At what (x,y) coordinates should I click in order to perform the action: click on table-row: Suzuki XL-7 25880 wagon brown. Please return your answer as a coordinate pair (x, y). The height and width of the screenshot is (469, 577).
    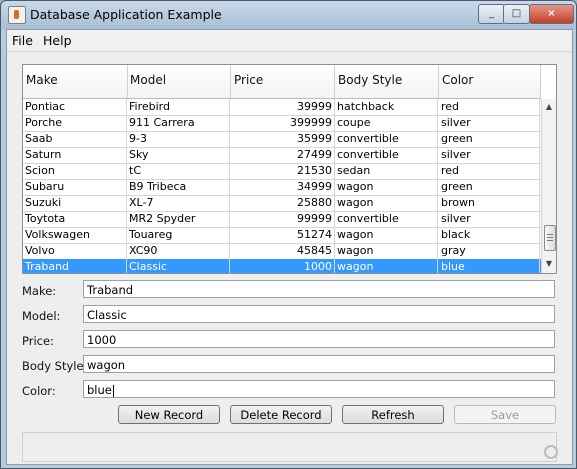
    Looking at the image, I should click on (282, 203).